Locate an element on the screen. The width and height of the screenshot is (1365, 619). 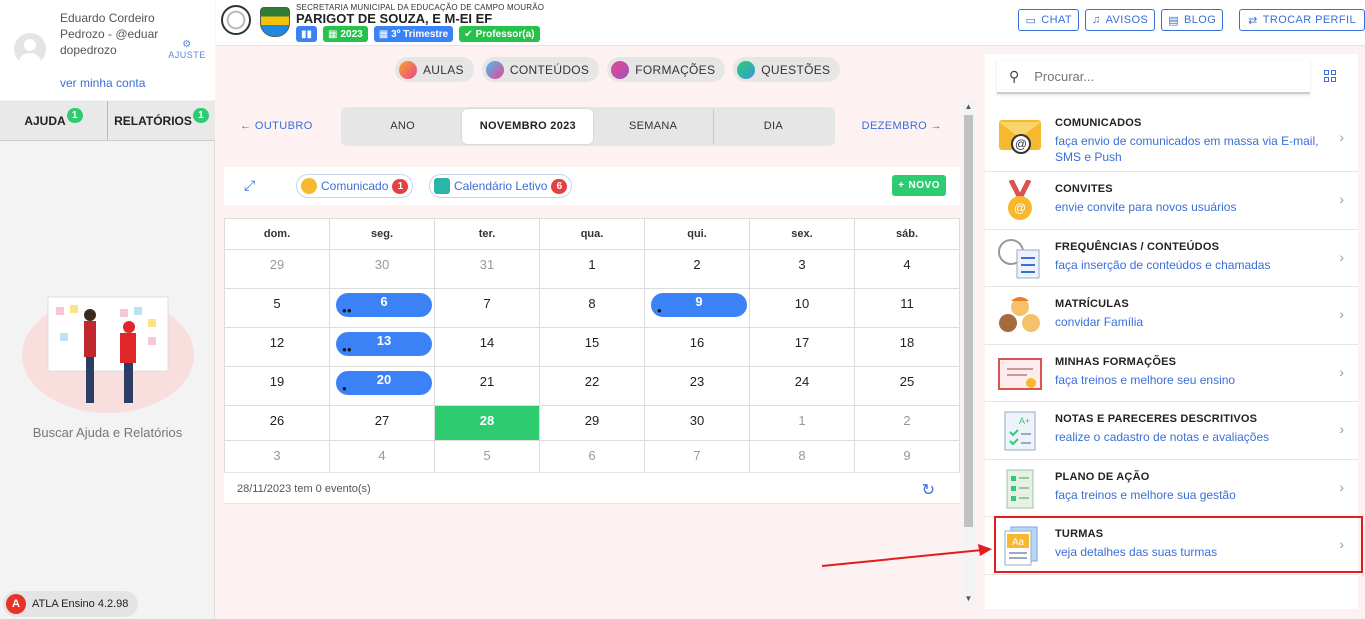
scroll-thumb is located at coordinates (968, 321).